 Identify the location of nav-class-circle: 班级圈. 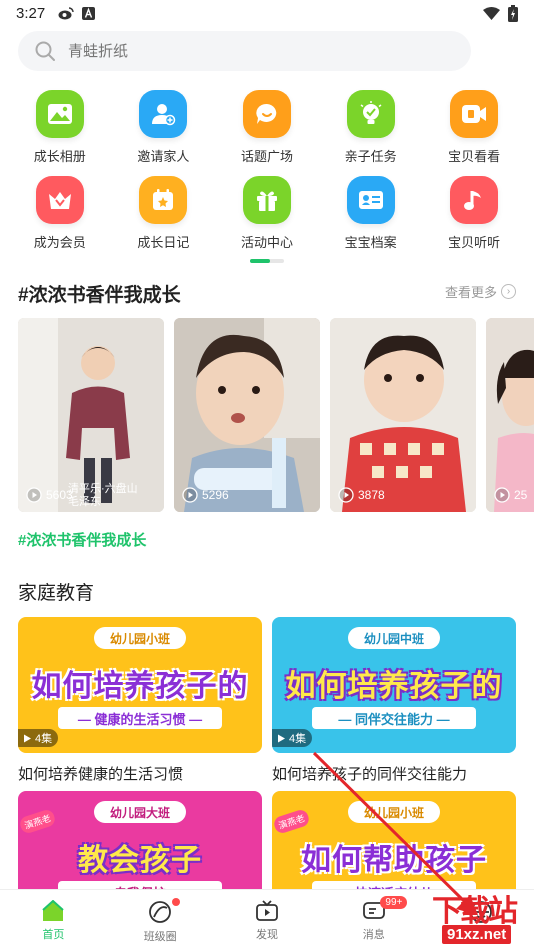
(160, 920).